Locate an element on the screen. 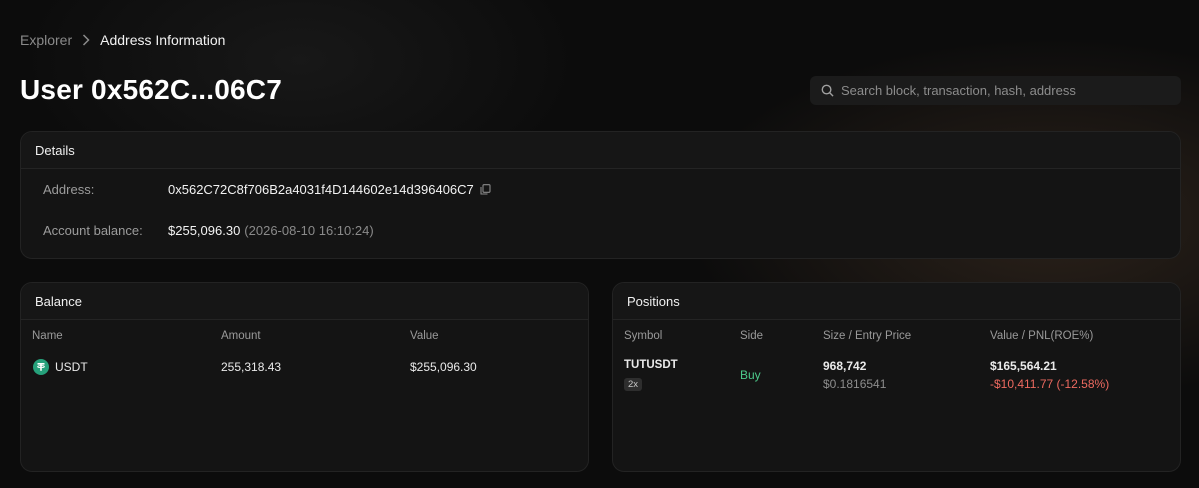 The width and height of the screenshot is (1199, 488). positions-header: Positions is located at coordinates (896, 301).